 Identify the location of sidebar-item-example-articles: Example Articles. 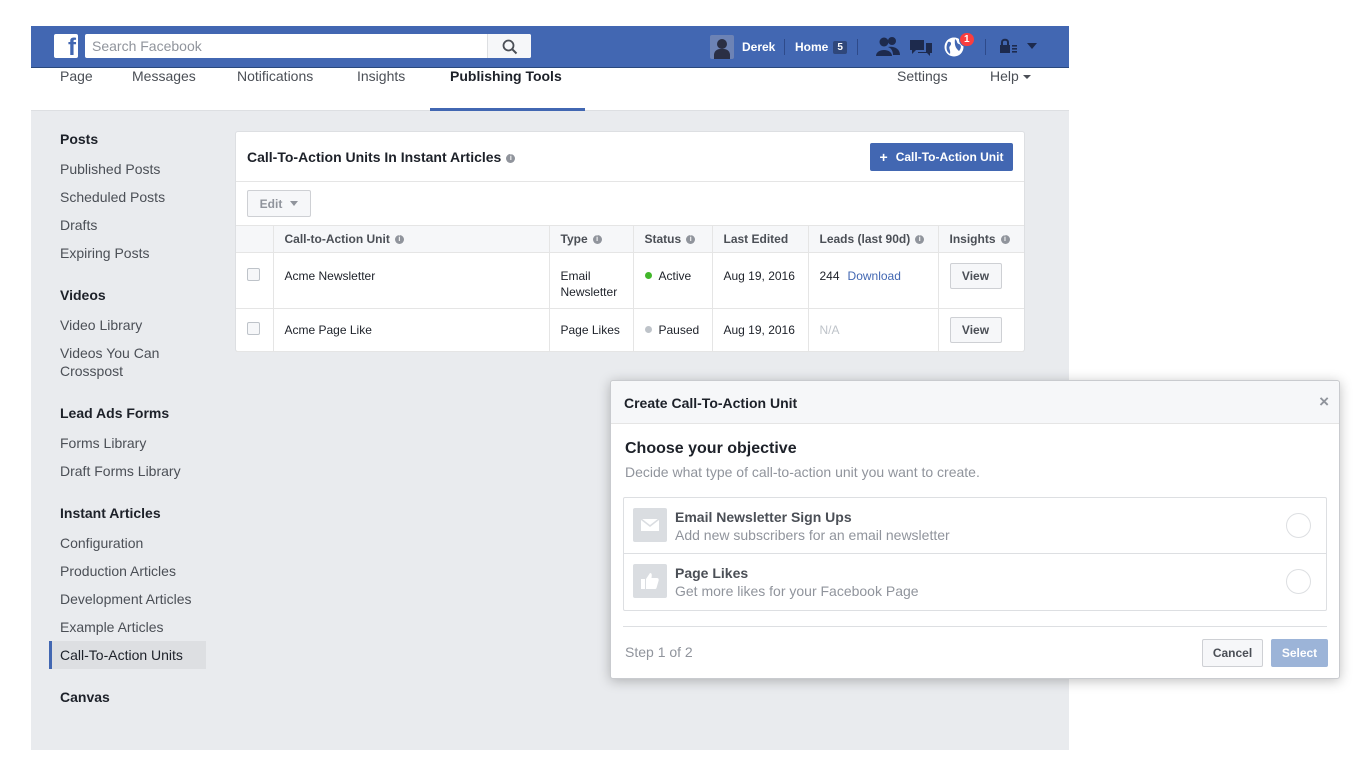
(111, 627).